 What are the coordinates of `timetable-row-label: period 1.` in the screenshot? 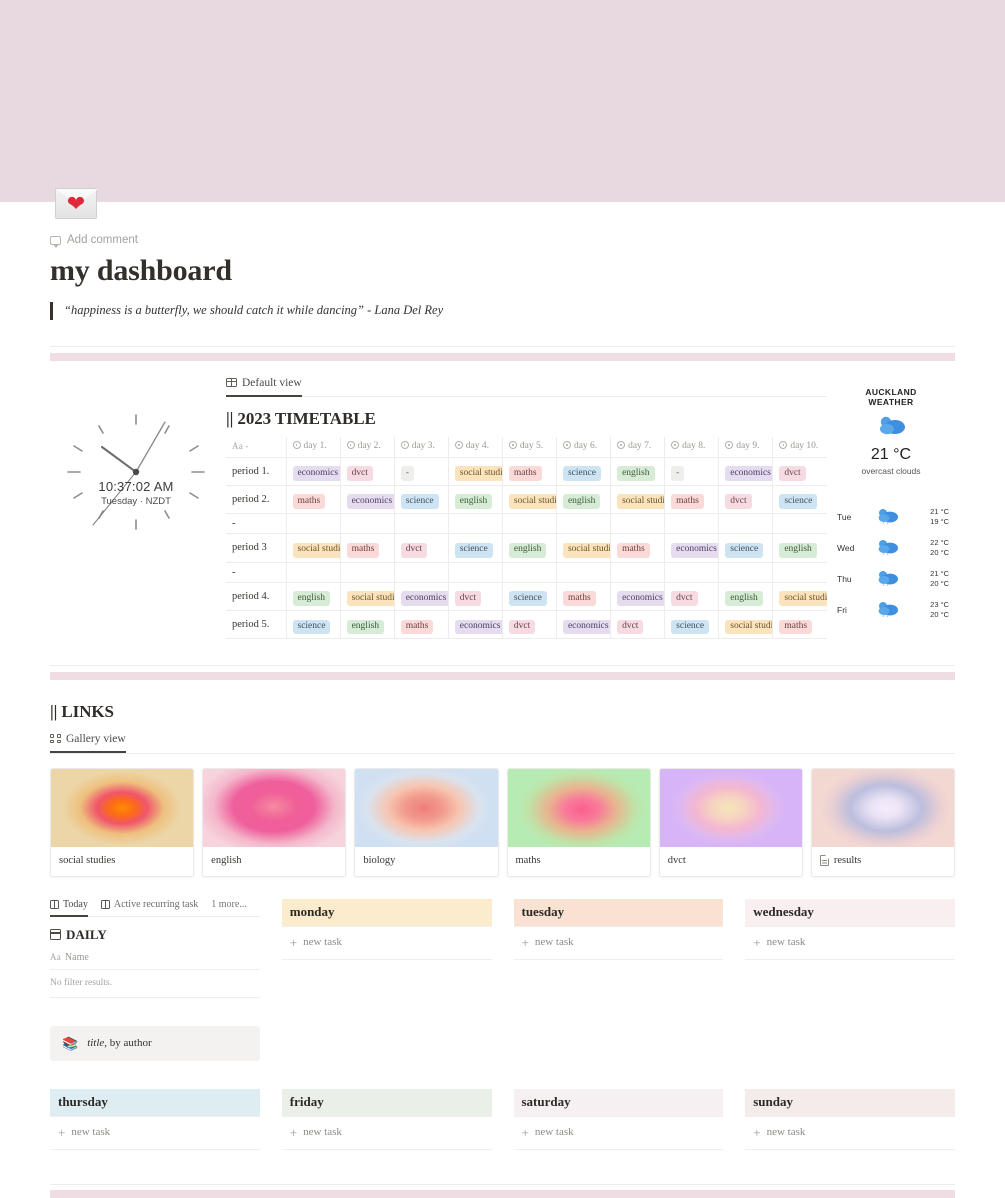 It's located at (256, 471).